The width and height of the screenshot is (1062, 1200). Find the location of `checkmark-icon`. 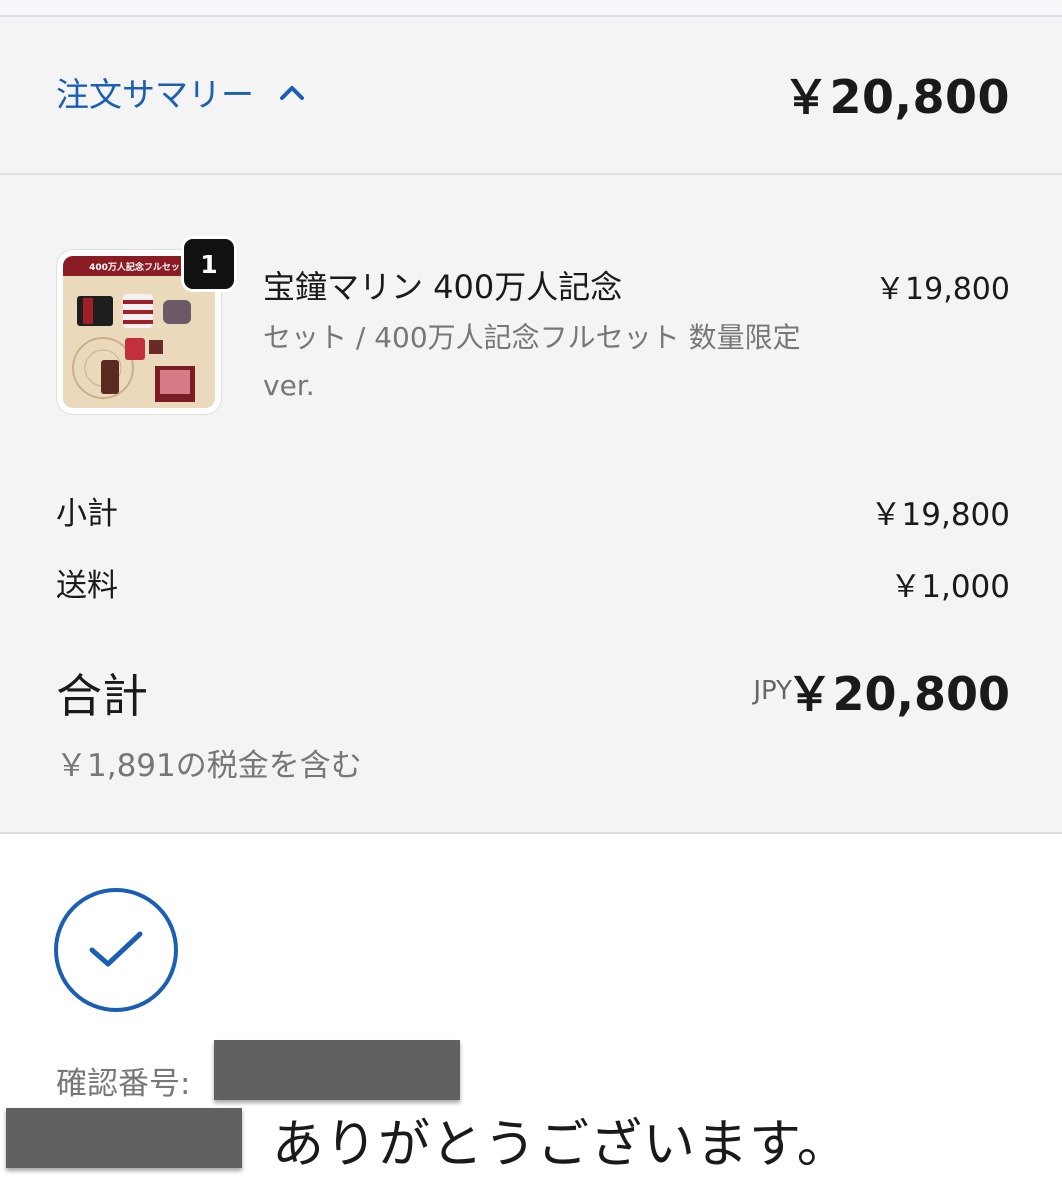

checkmark-icon is located at coordinates (116, 949).